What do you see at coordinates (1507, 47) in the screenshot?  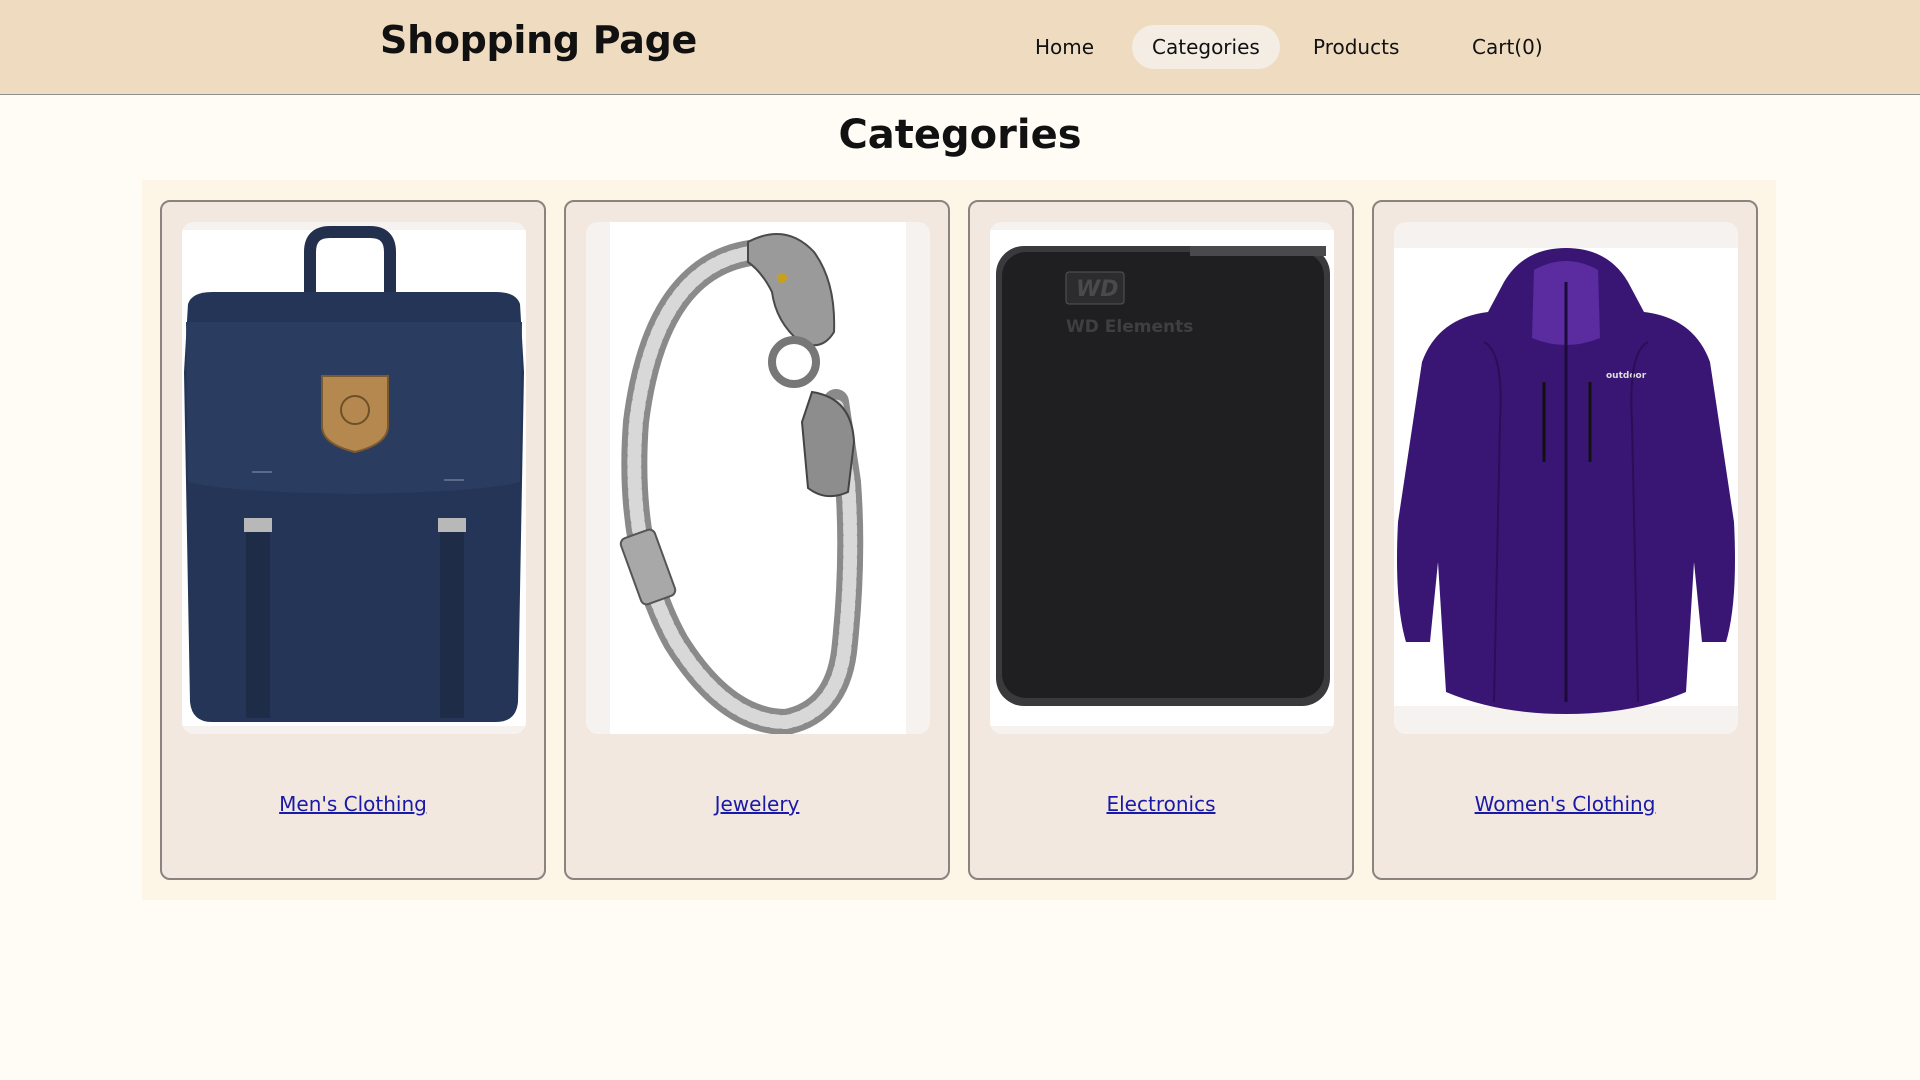 I see `nav-cart: Cart(0)` at bounding box center [1507, 47].